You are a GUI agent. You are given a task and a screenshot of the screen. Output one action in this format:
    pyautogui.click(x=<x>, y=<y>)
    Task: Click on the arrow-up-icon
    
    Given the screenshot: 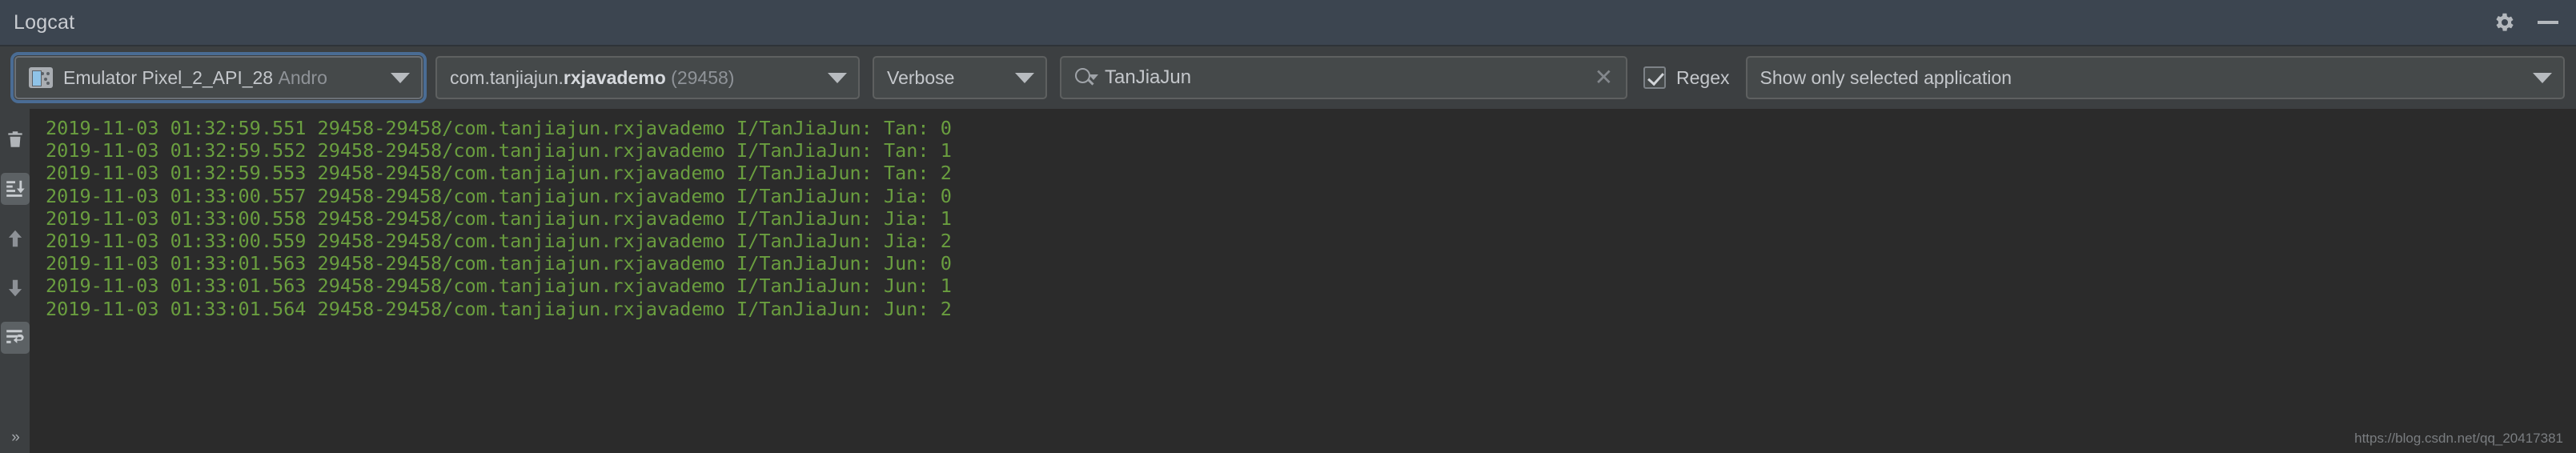 What is the action you would take?
    pyautogui.click(x=15, y=238)
    